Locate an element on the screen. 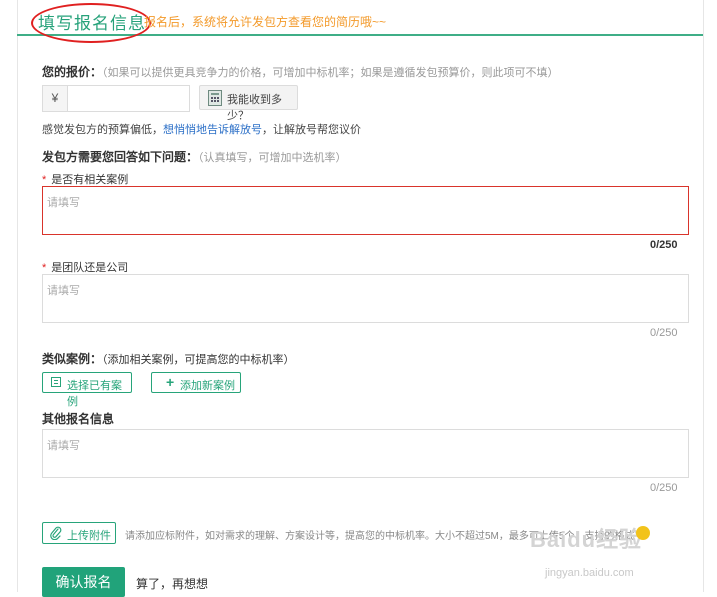 This screenshot has width=717, height=597. cases-hint: （添加相关案例，可提高您的中标机率） is located at coordinates (198, 360).